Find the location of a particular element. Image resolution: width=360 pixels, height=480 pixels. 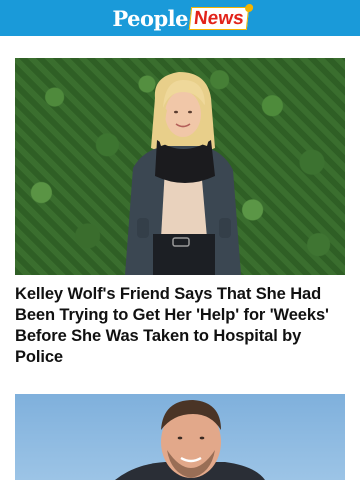

site-header: People News is located at coordinates (180, 18).